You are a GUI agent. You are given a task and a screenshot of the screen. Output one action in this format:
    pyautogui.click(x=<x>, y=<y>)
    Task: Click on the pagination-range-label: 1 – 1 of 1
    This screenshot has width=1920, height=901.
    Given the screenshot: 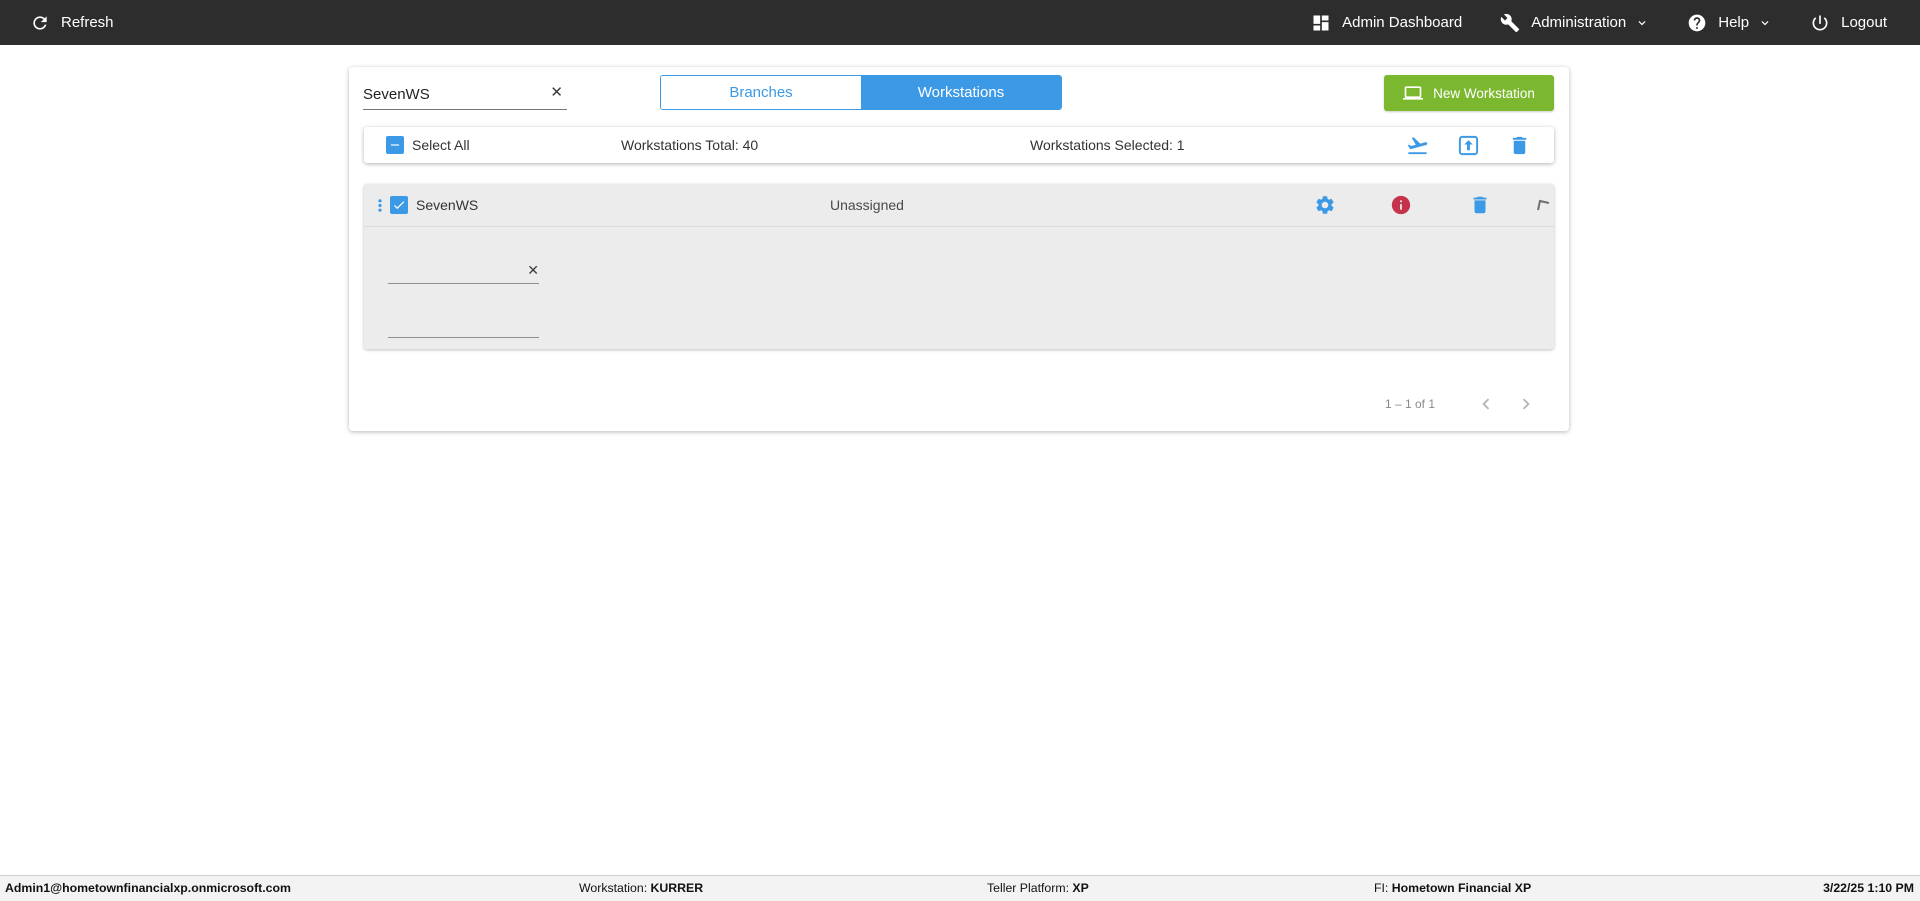 What is the action you would take?
    pyautogui.click(x=1409, y=404)
    